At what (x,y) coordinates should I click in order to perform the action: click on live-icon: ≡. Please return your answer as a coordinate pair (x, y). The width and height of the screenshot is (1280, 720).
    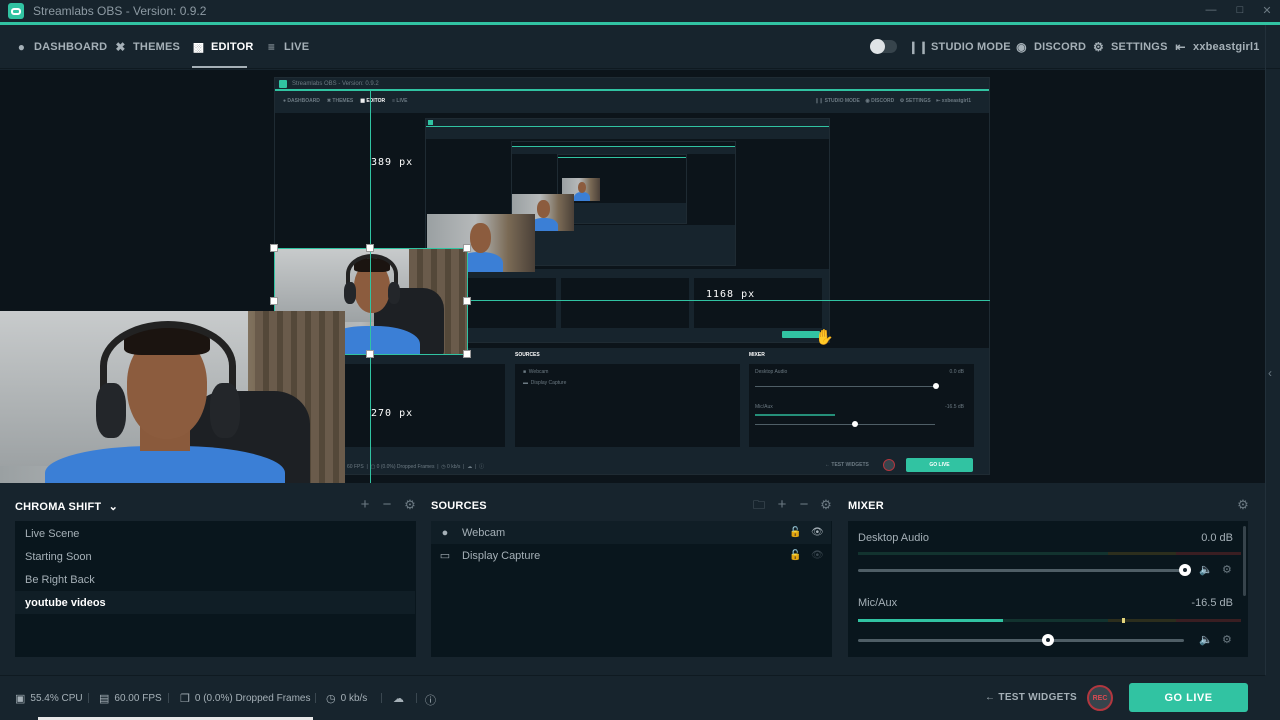
    Looking at the image, I should click on (271, 47).